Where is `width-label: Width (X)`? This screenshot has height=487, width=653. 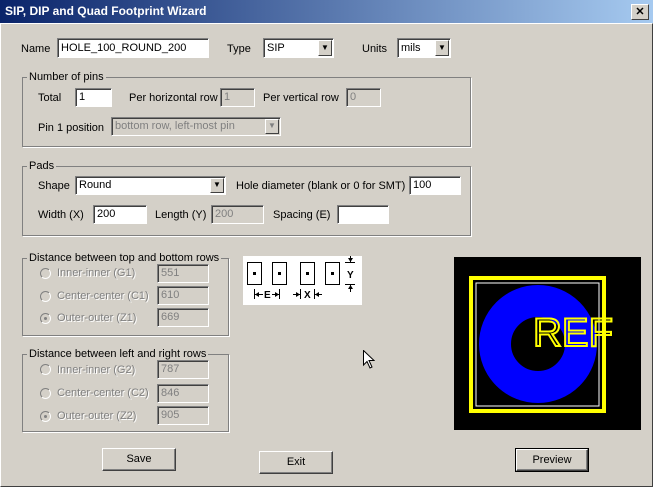 width-label: Width (X) is located at coordinates (61, 215).